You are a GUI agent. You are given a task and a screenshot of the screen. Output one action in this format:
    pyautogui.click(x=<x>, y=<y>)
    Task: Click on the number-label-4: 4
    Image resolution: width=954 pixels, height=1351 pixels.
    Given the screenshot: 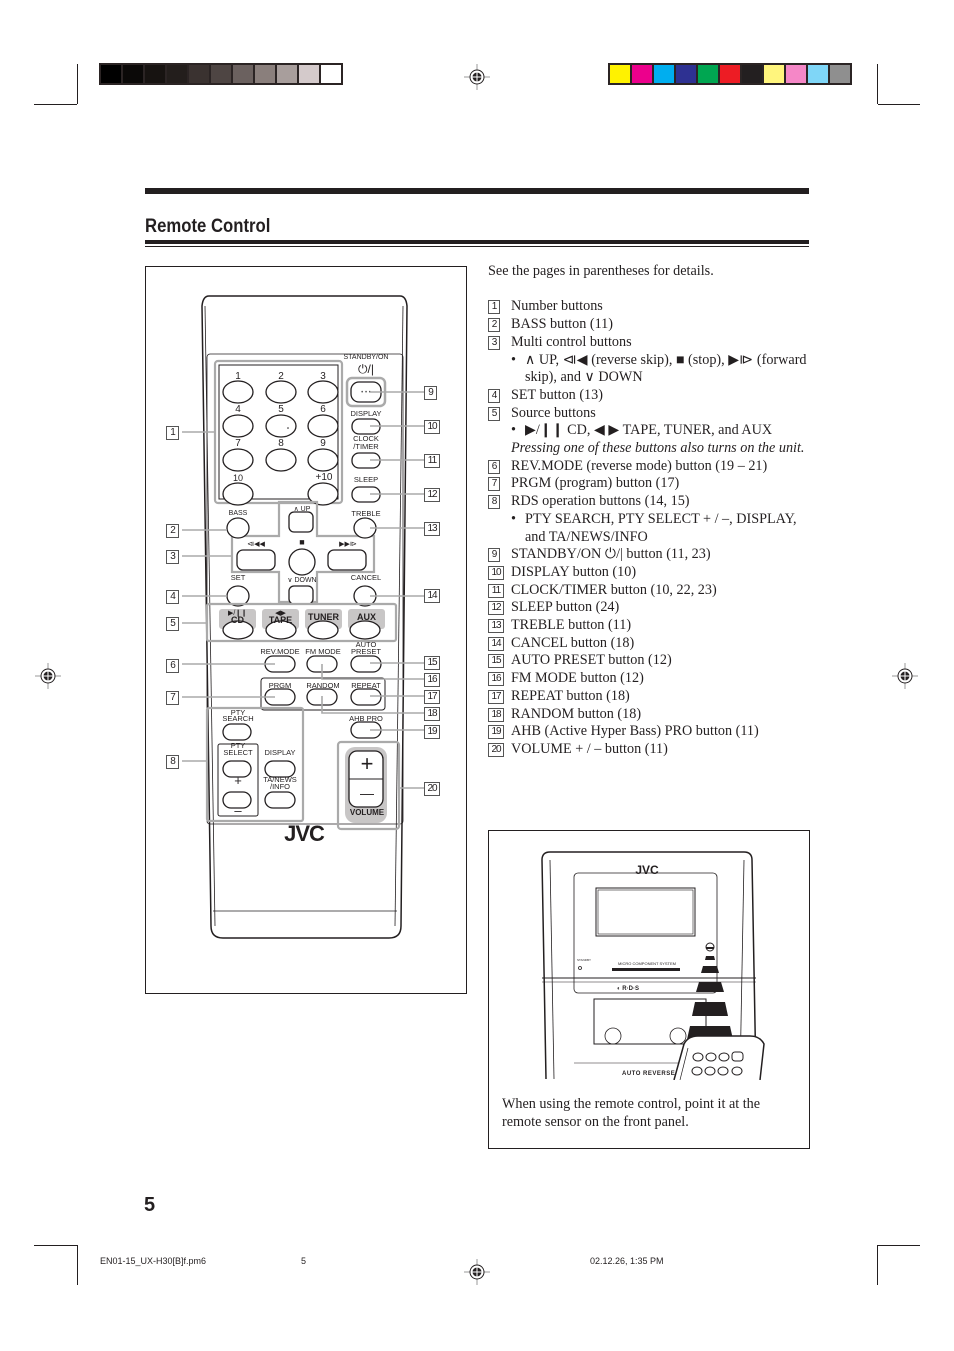 What is the action you would take?
    pyautogui.click(x=238, y=409)
    